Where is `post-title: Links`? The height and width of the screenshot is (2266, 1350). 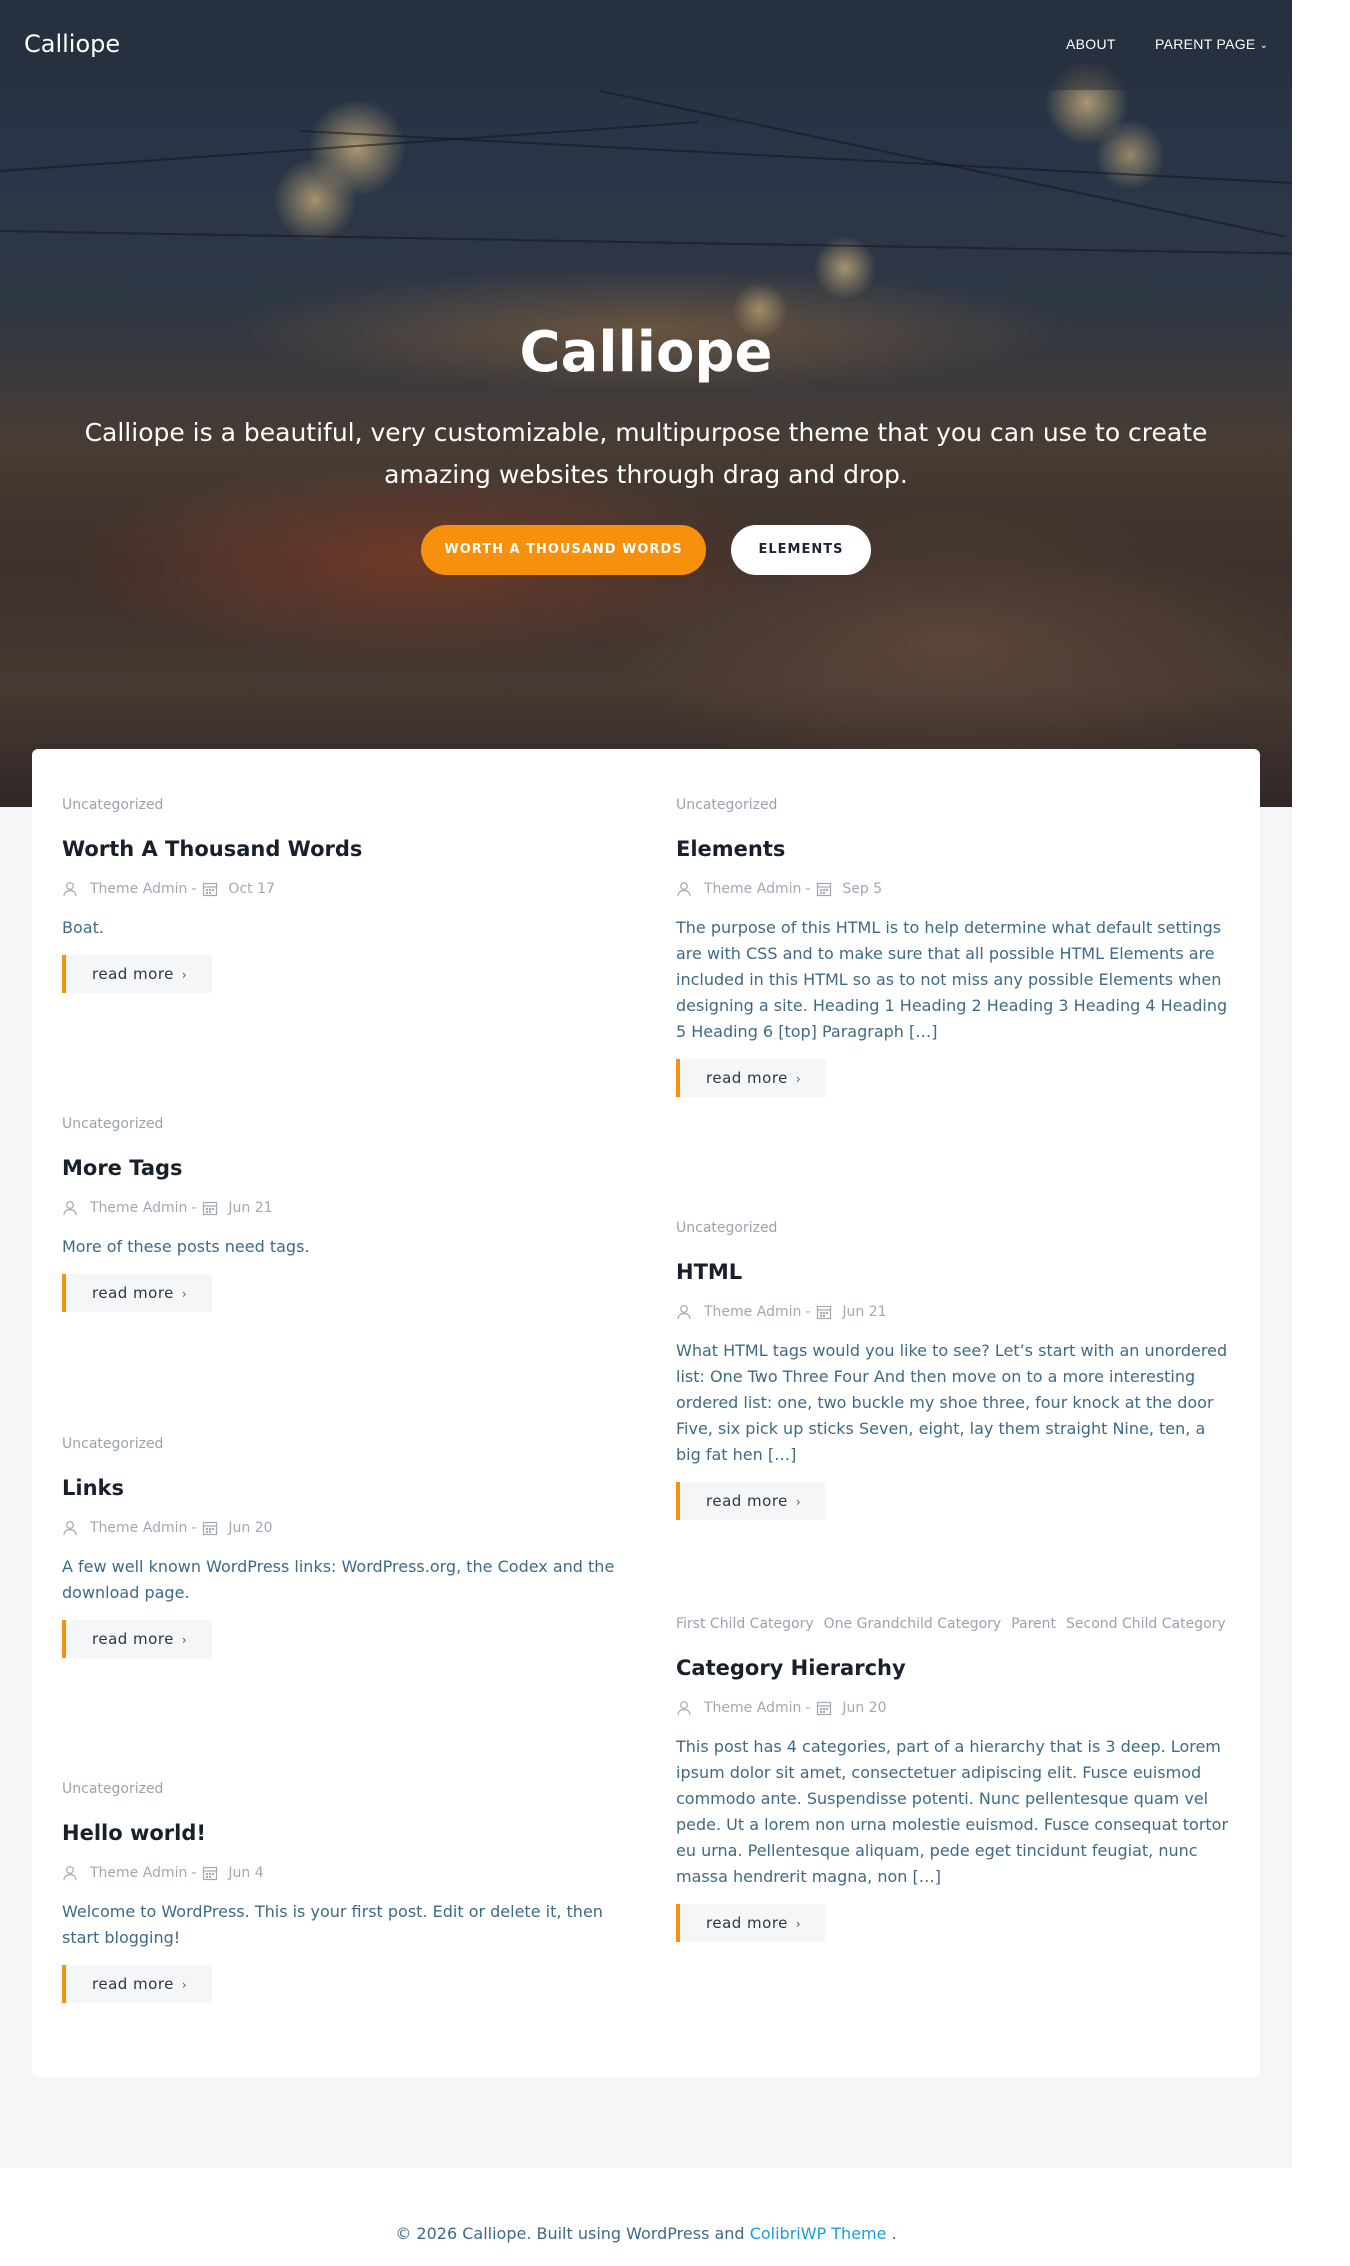 post-title: Links is located at coordinates (339, 1491).